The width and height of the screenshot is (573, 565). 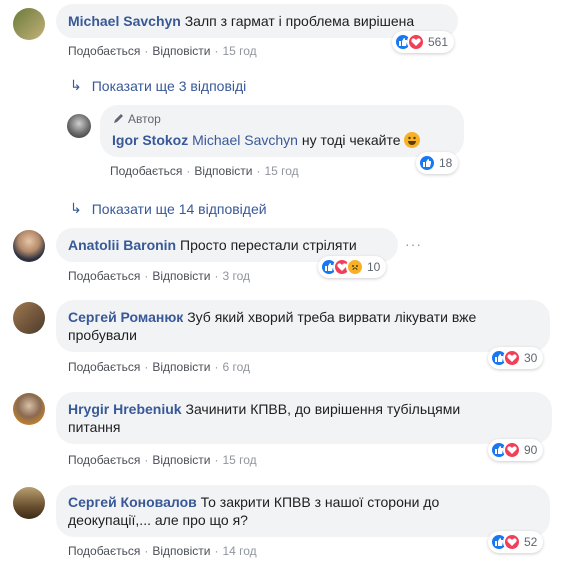 I want to click on mention-link: Michael Savchyn, so click(x=245, y=140).